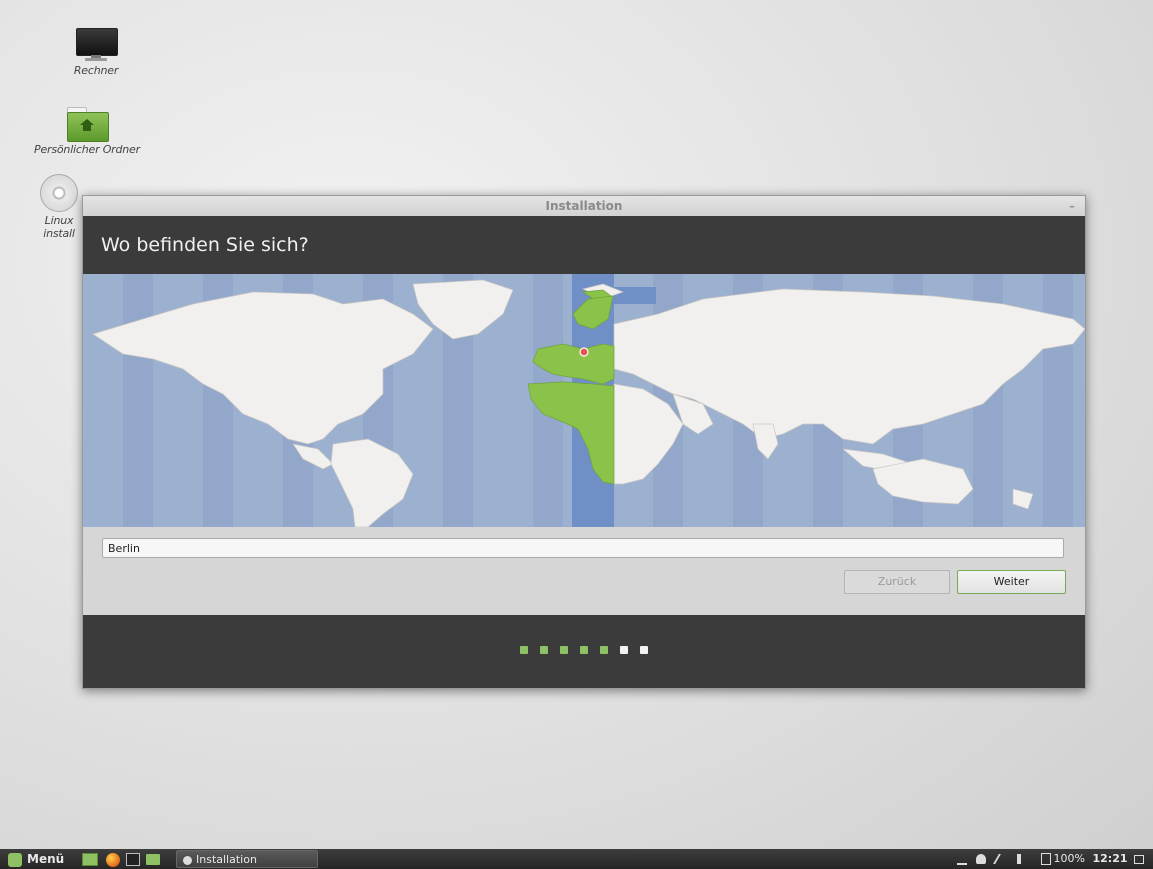  I want to click on desktop-icon-installer: Linux install, so click(59, 207).